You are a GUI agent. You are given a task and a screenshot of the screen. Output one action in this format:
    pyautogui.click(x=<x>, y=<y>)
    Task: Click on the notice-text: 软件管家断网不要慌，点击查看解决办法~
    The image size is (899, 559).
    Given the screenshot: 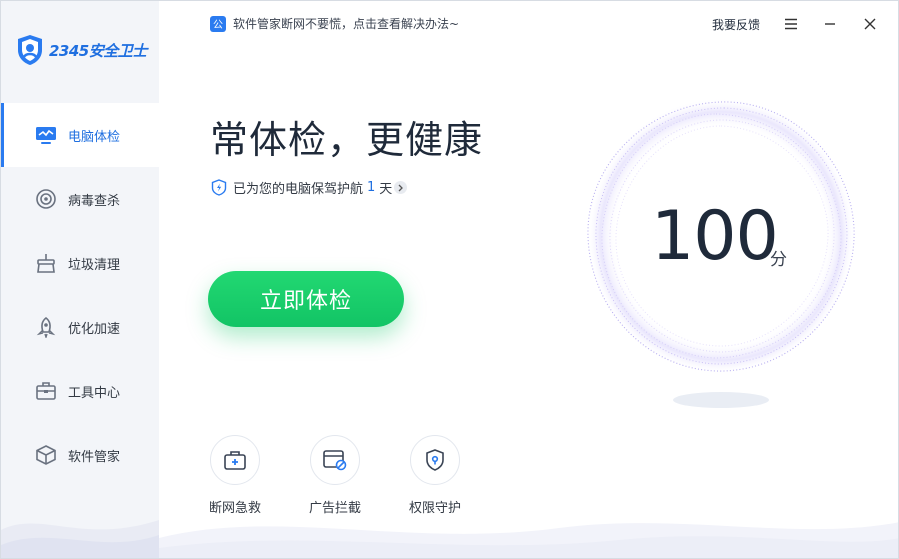 What is the action you would take?
    pyautogui.click(x=346, y=23)
    